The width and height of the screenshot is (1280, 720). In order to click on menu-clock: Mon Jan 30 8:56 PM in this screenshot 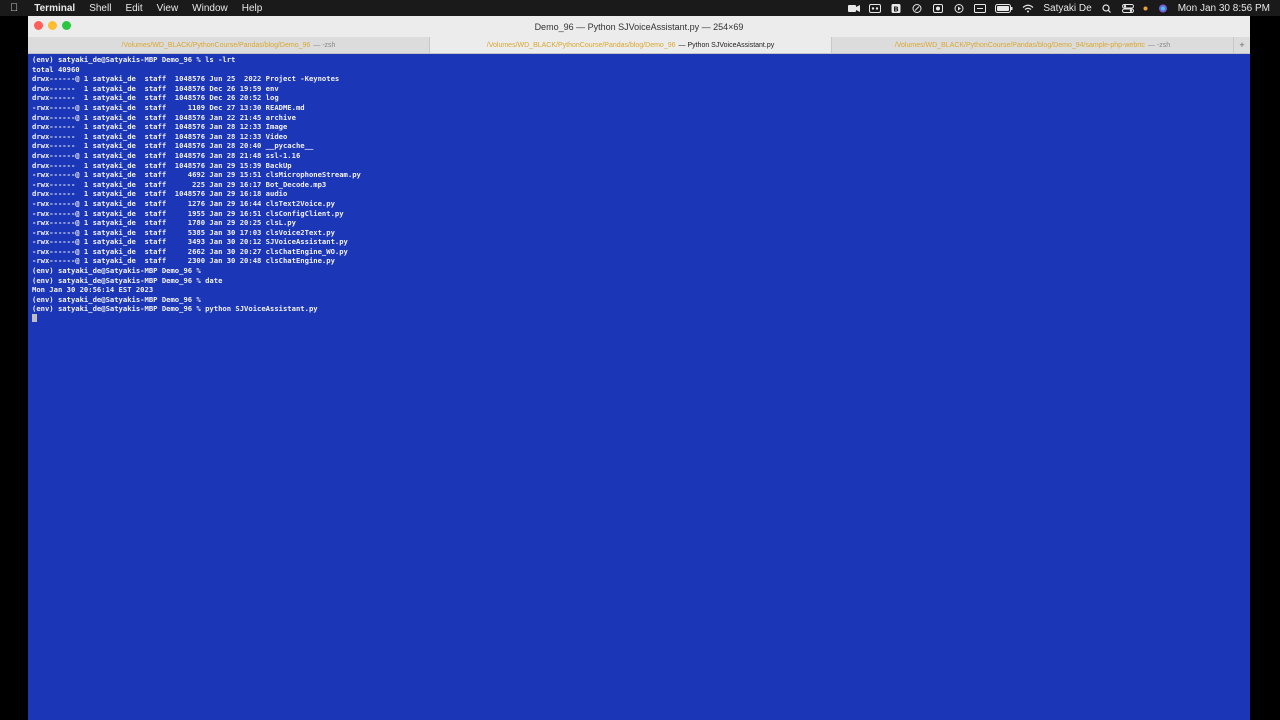, I will do `click(1224, 8)`.